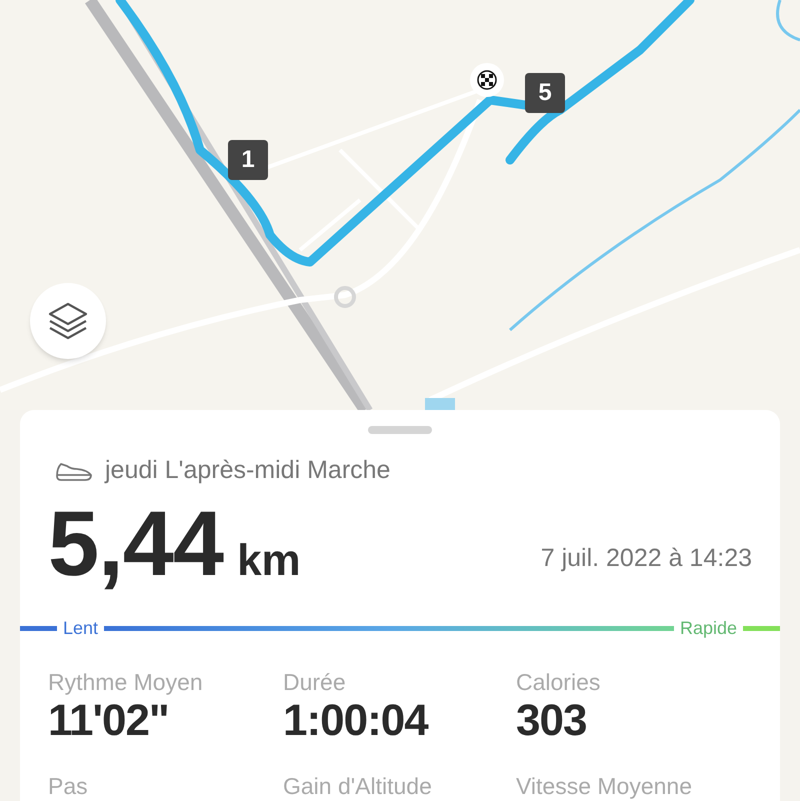 This screenshot has height=801, width=800. What do you see at coordinates (315, 682) in the screenshot?
I see `stat-label: Durée` at bounding box center [315, 682].